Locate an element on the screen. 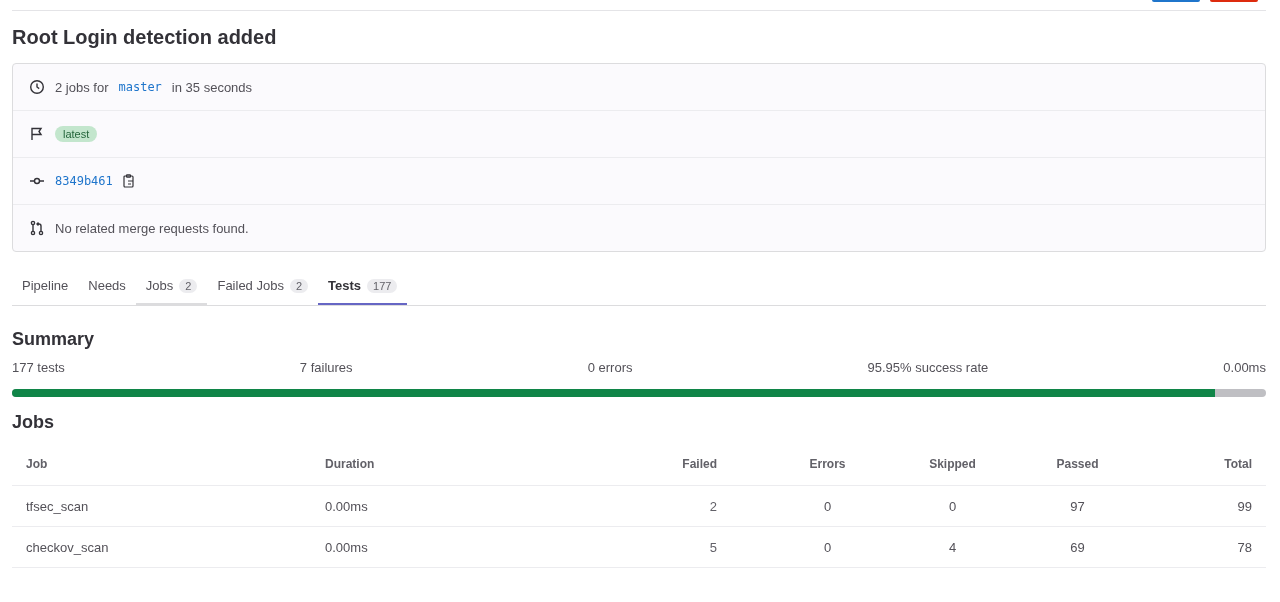 The image size is (1280, 602). column-header: Total is located at coordinates (1238, 464).